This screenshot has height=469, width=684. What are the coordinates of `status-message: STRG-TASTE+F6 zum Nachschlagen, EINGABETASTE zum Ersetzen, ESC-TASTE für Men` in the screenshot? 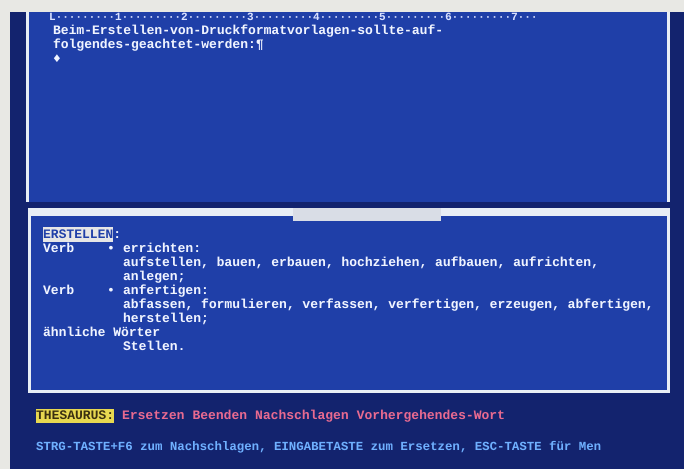 It's located at (319, 447).